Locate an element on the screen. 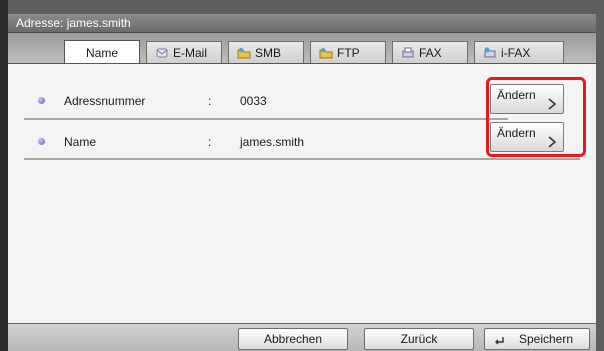  window-title: Adresse: james.smith is located at coordinates (302, 23).